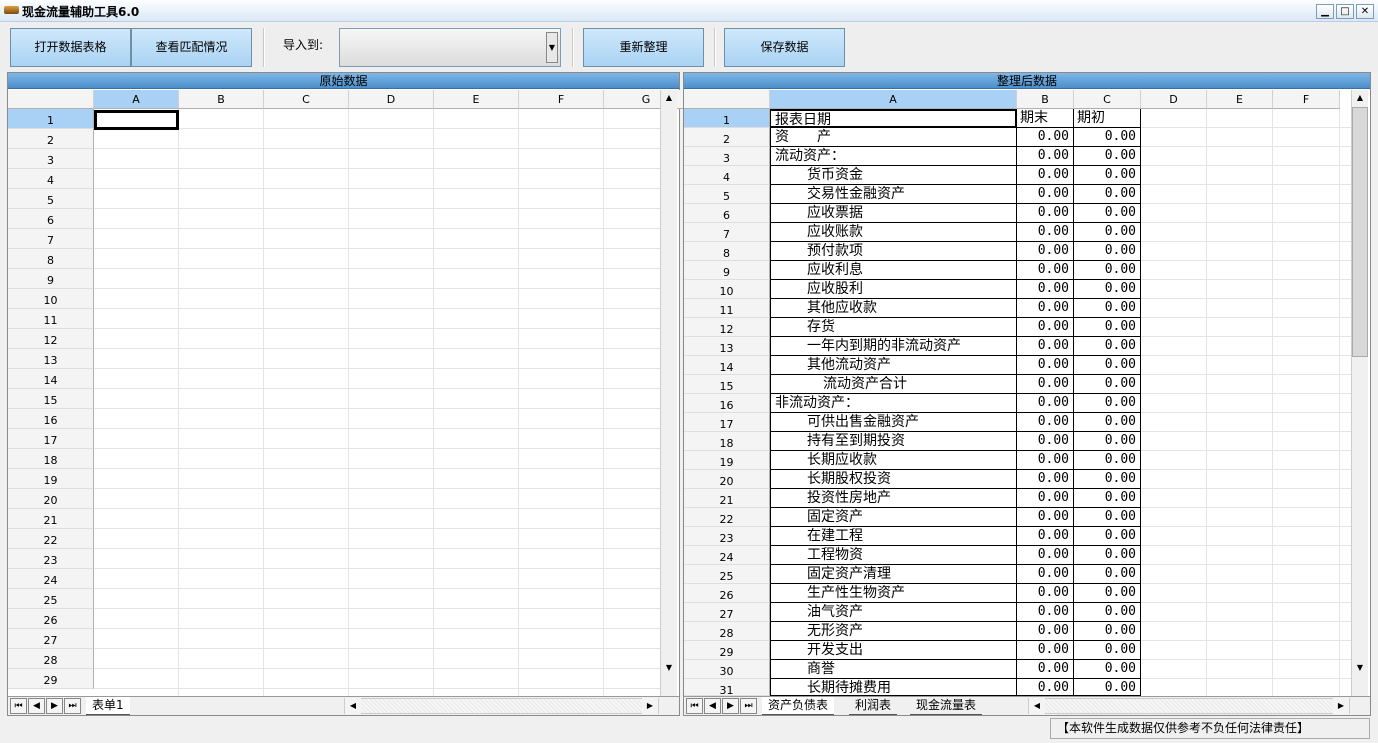  Describe the element at coordinates (893, 175) in the screenshot. I see `cell-item-name: 货币资金` at that location.